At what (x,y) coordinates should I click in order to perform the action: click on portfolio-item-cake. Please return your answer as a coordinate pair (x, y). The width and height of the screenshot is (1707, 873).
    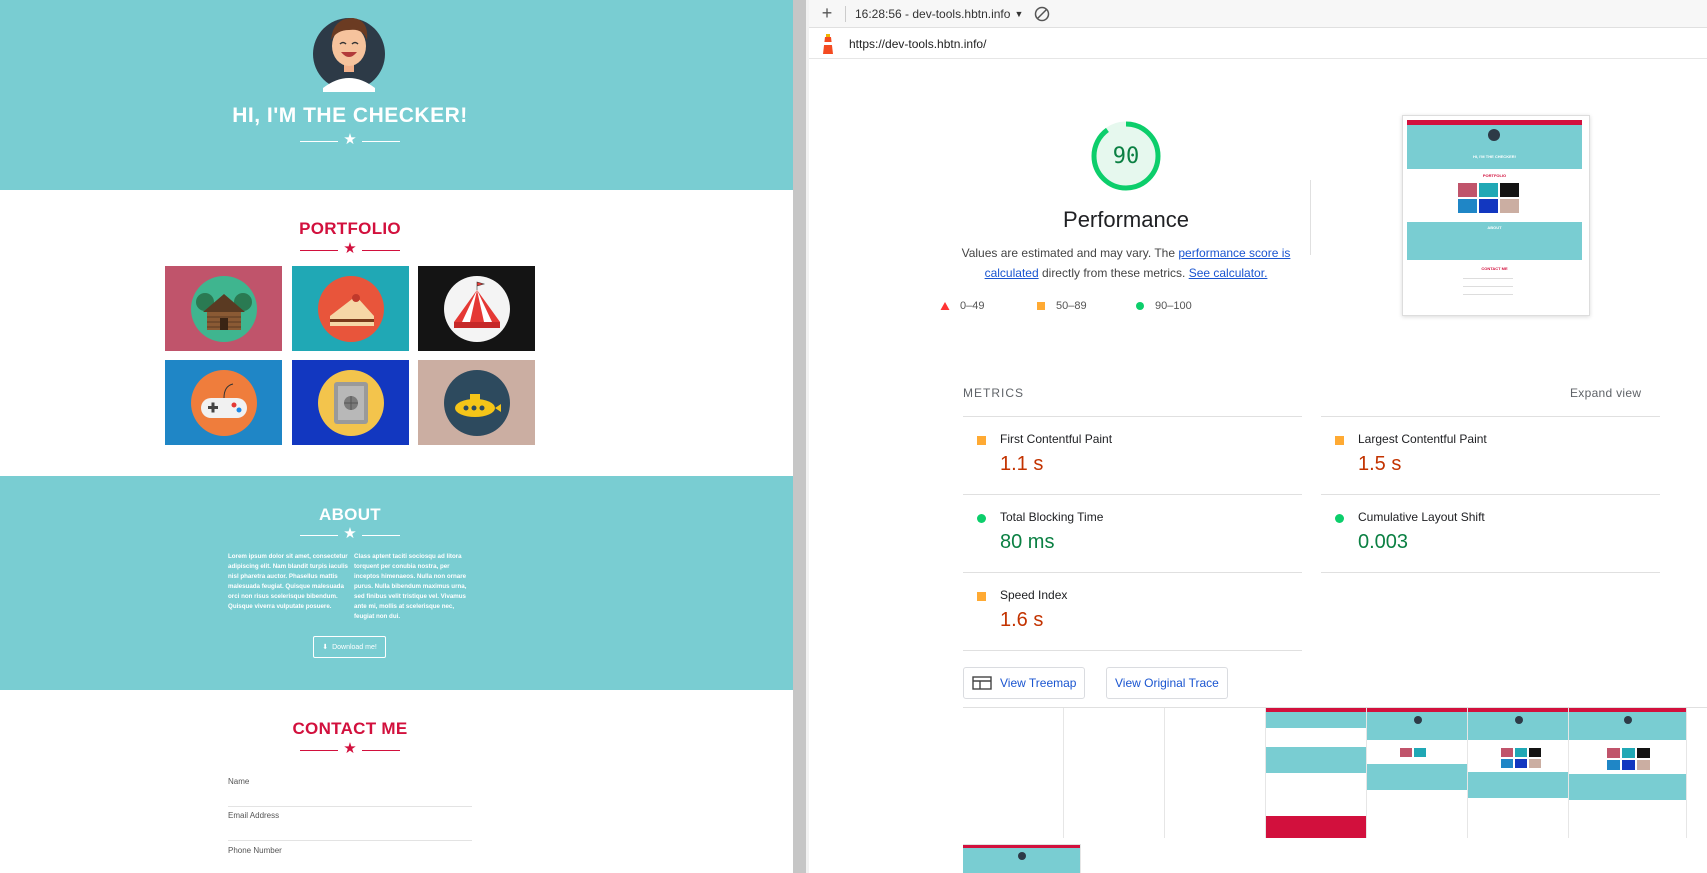
    Looking at the image, I should click on (350, 308).